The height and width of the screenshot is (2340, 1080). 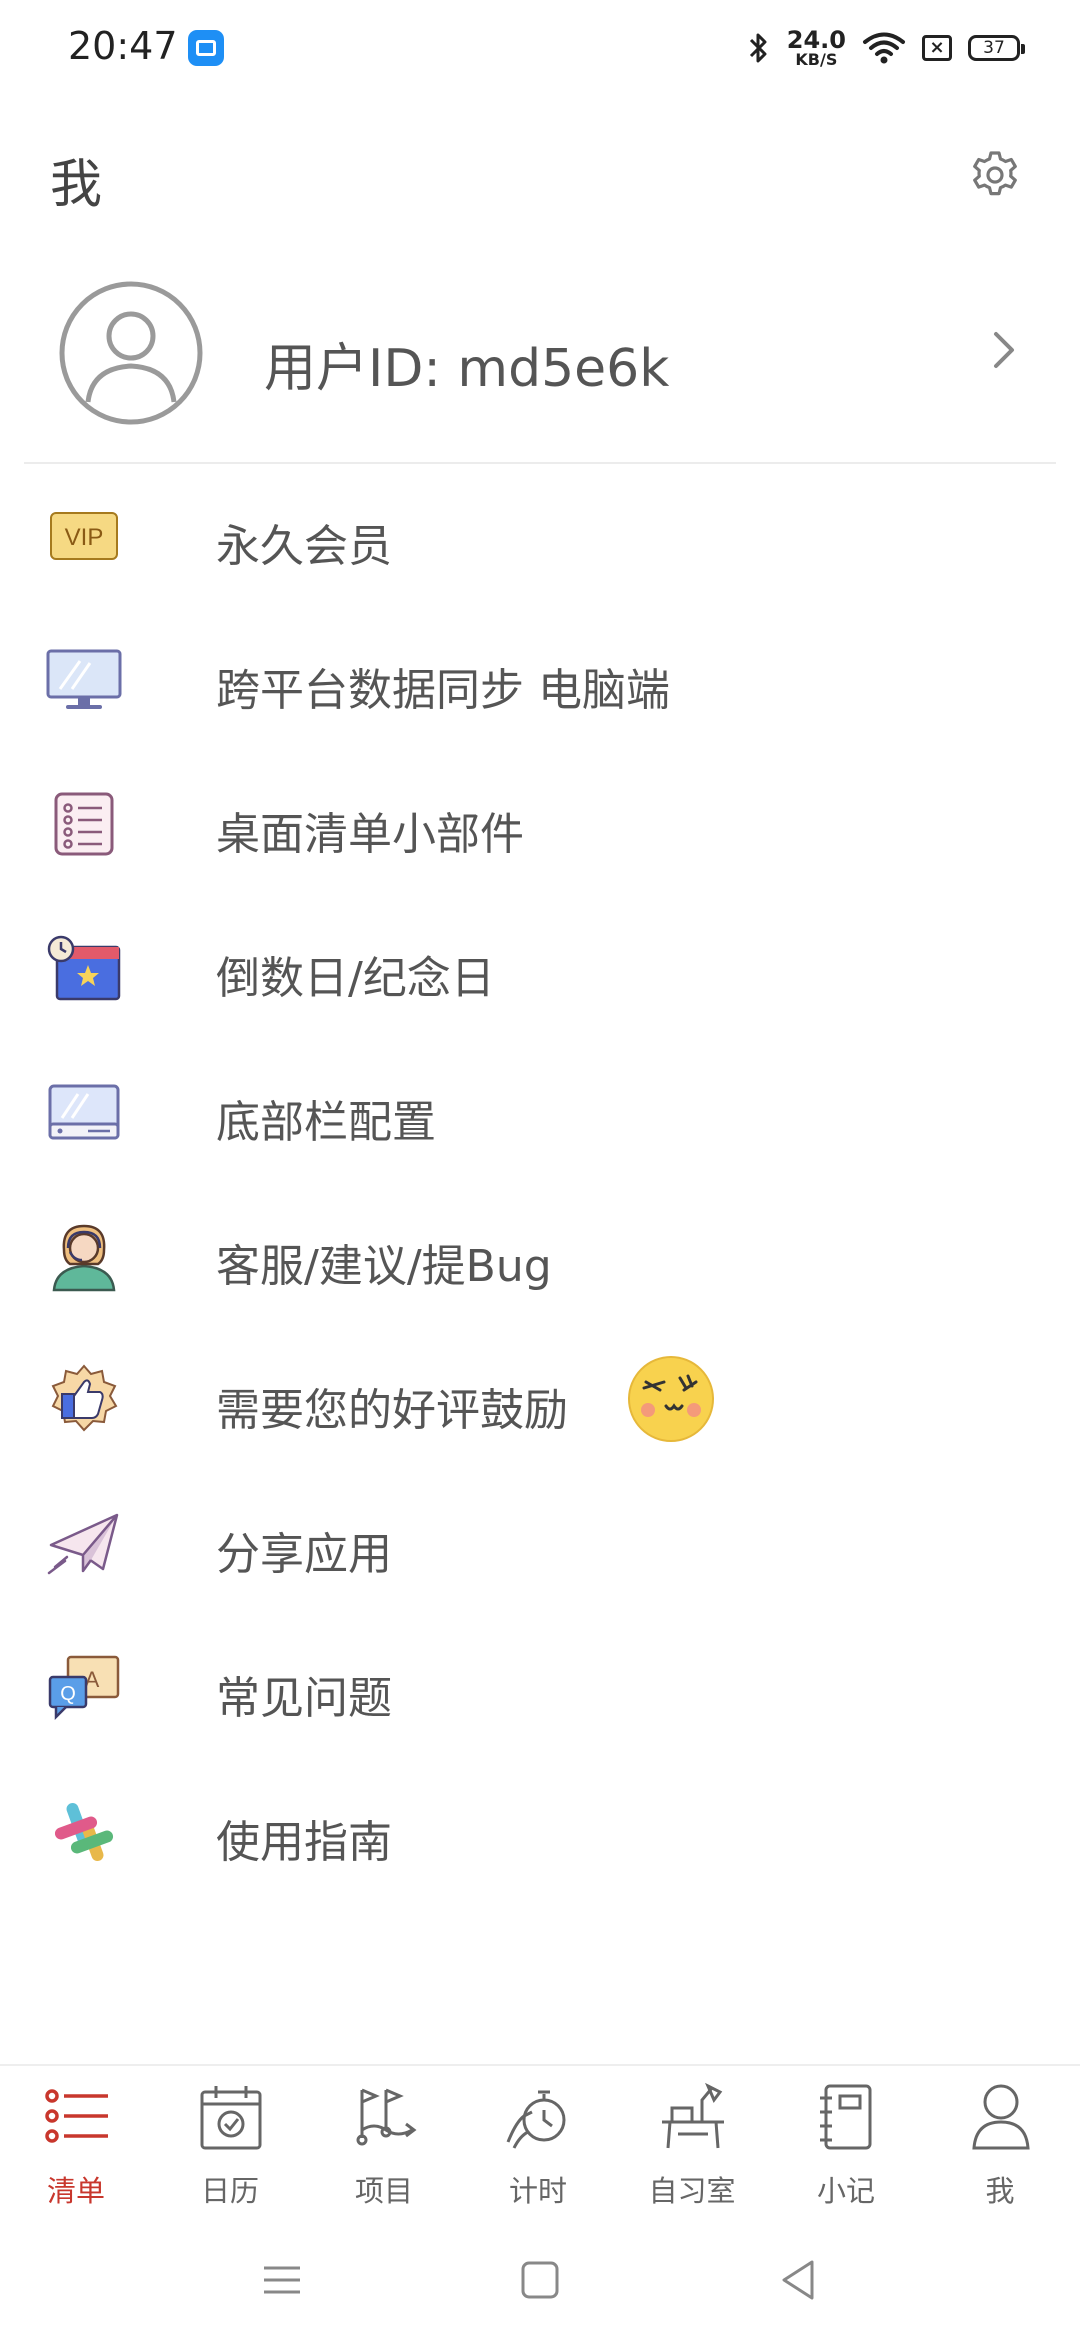 I want to click on system-nav-bar, so click(x=540, y=2278).